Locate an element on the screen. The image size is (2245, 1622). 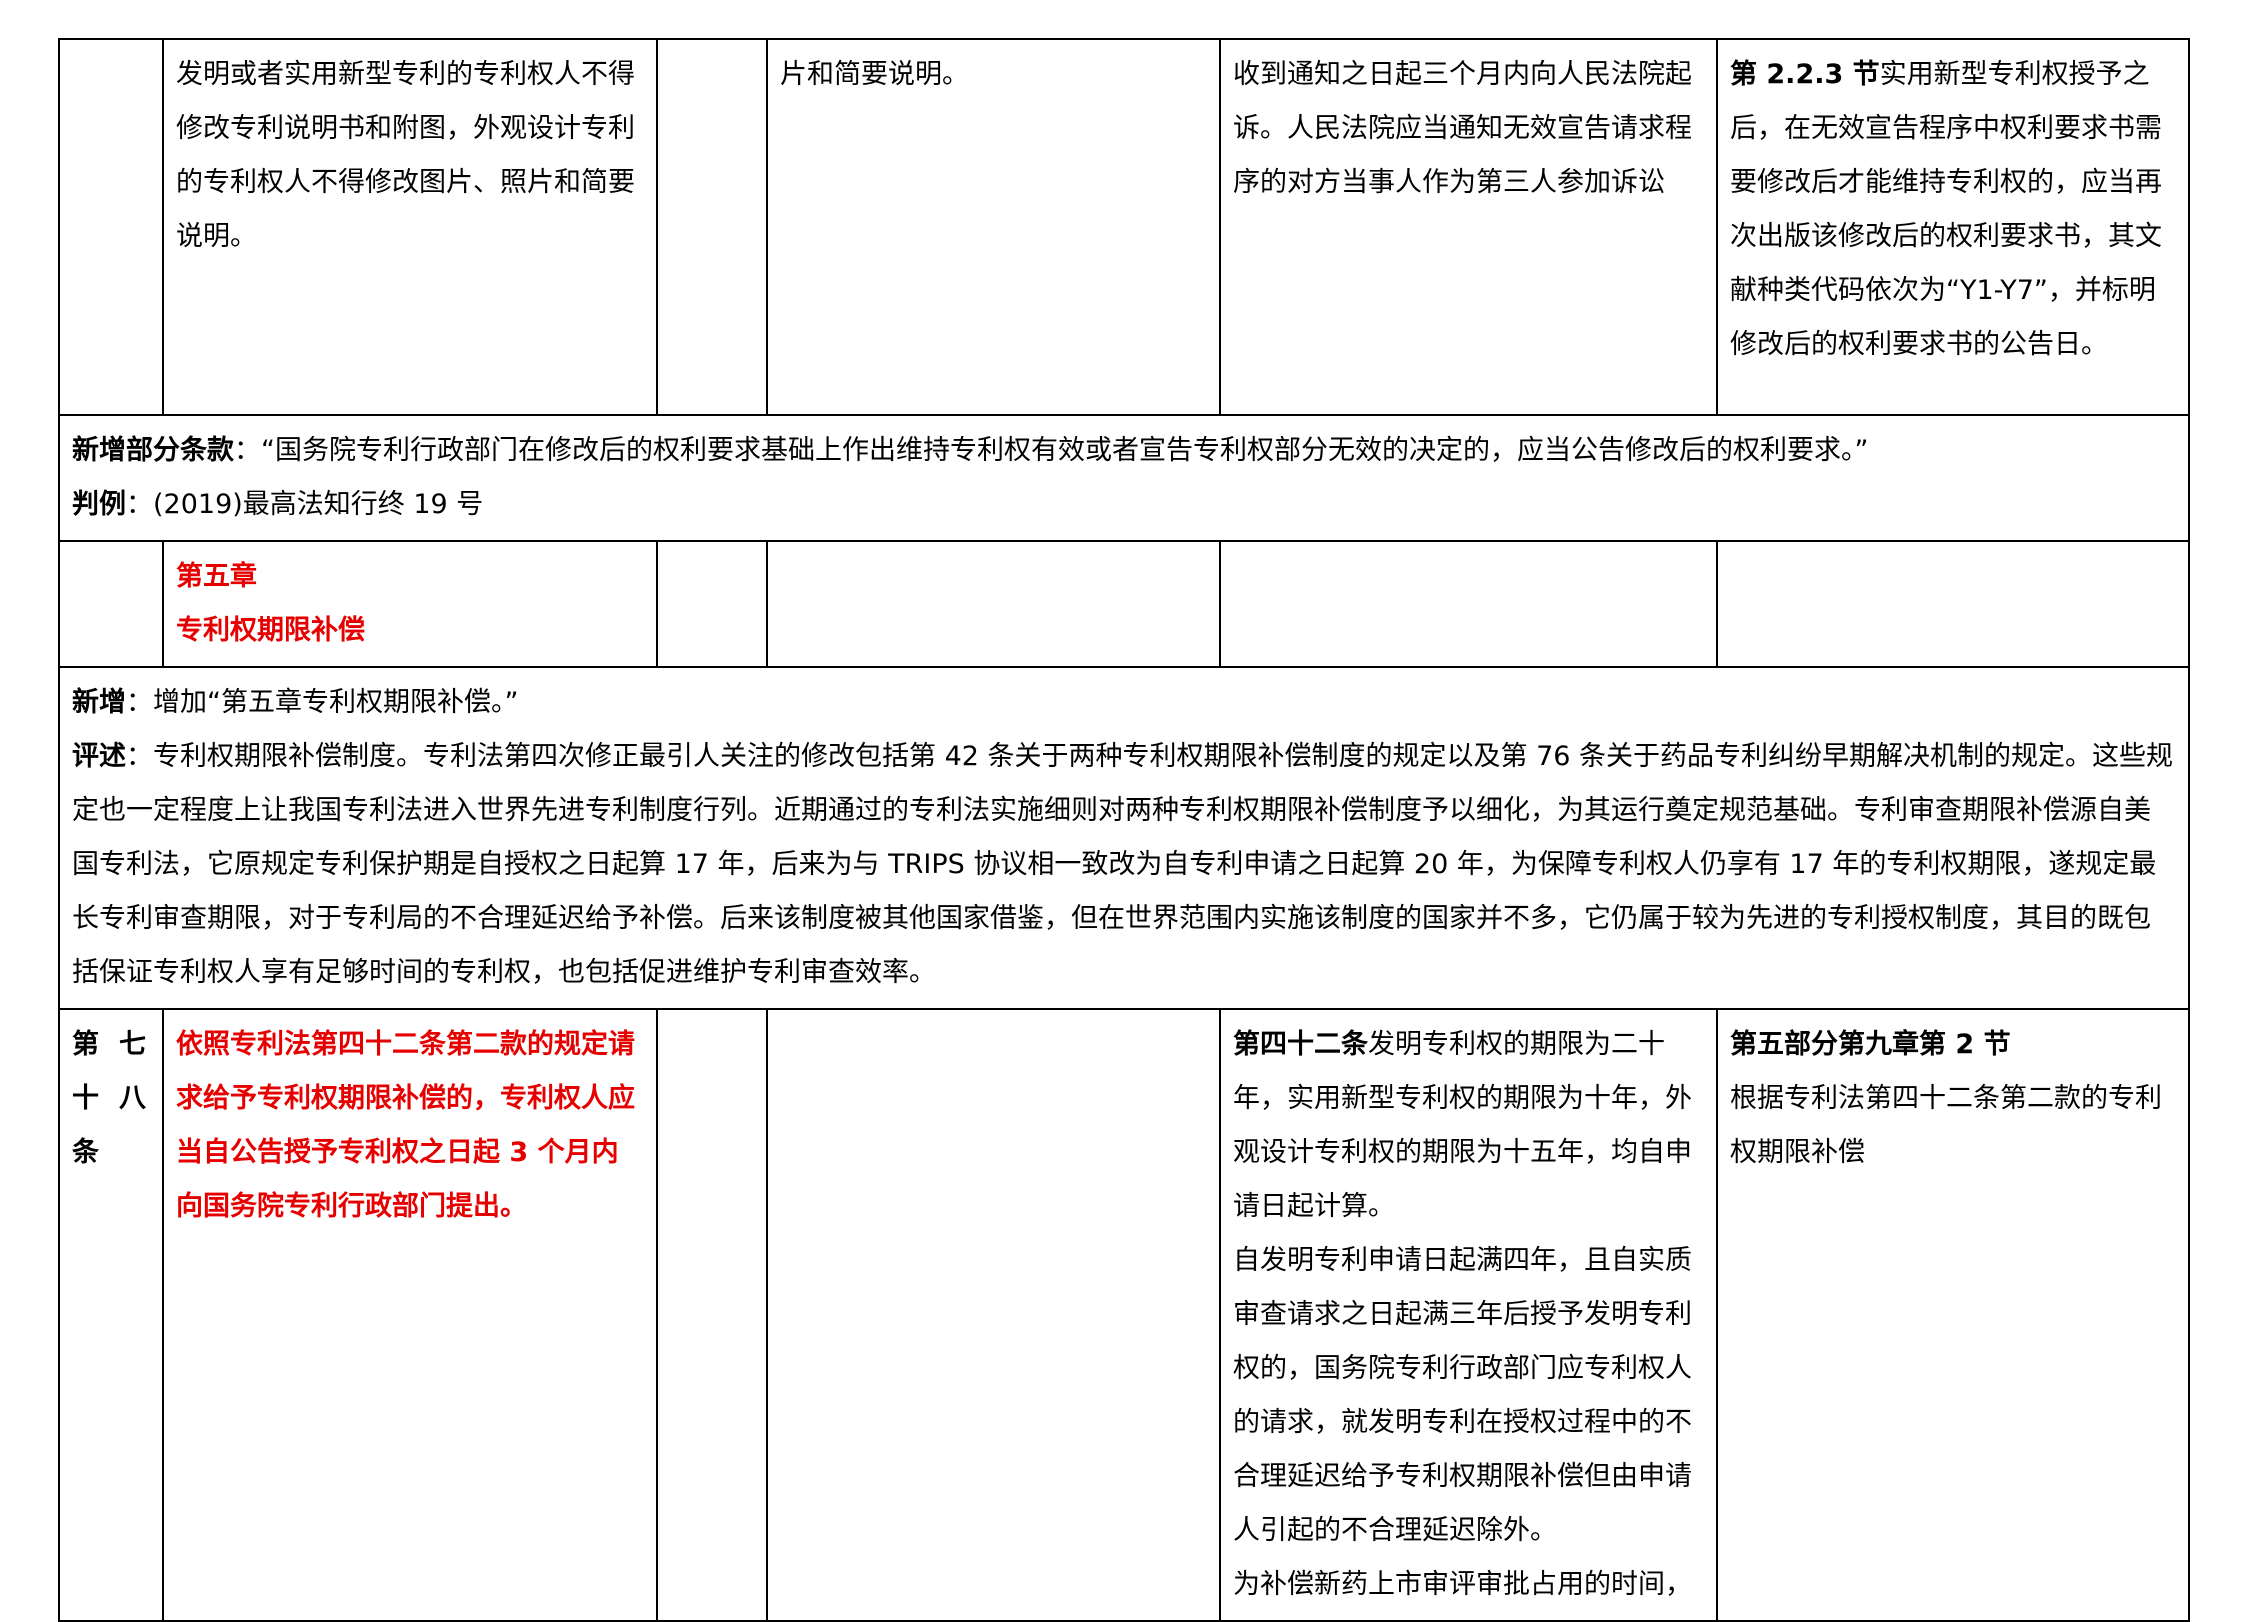
note-label: 新增部分条款 is located at coordinates (153, 450).